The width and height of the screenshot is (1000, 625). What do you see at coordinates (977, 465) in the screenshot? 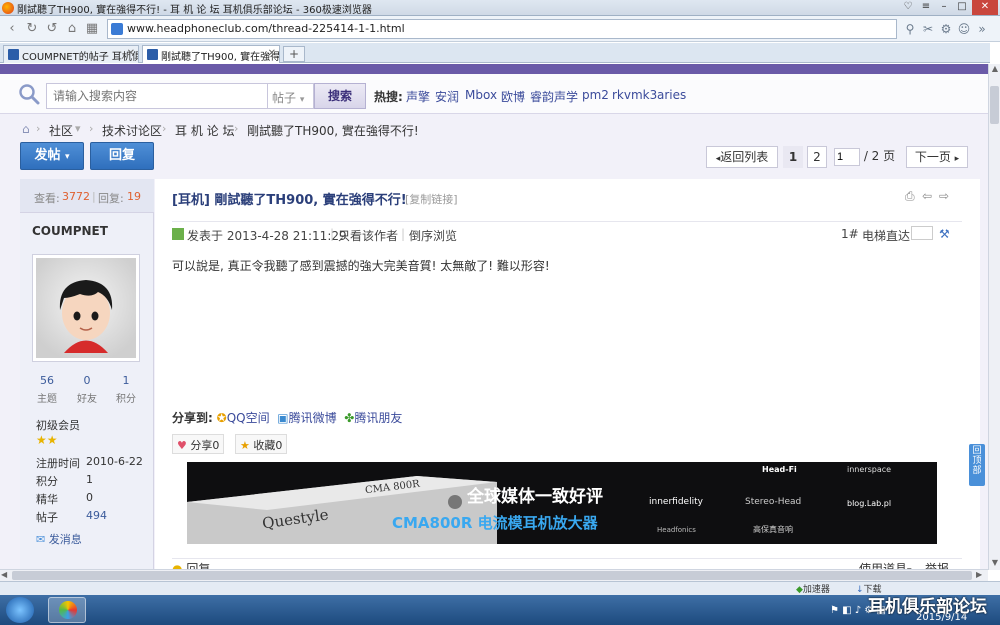
I see `back-to-top-button: 回顶部` at bounding box center [977, 465].